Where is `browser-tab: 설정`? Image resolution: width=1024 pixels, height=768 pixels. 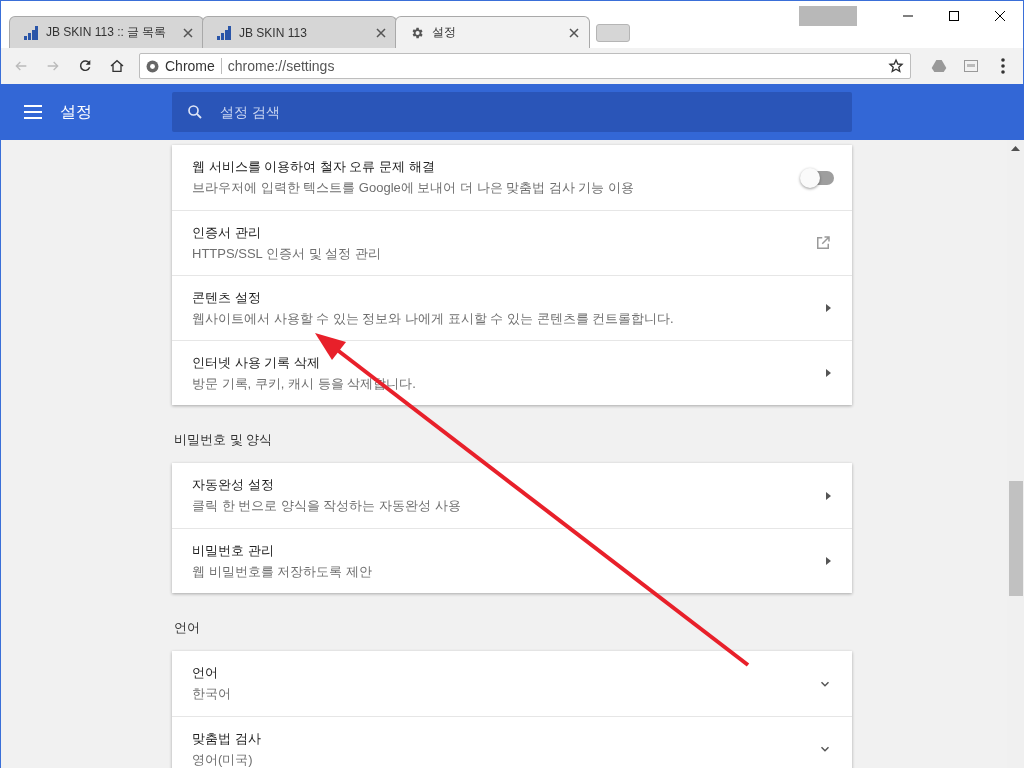
browser-tab: 설정 is located at coordinates (492, 32).